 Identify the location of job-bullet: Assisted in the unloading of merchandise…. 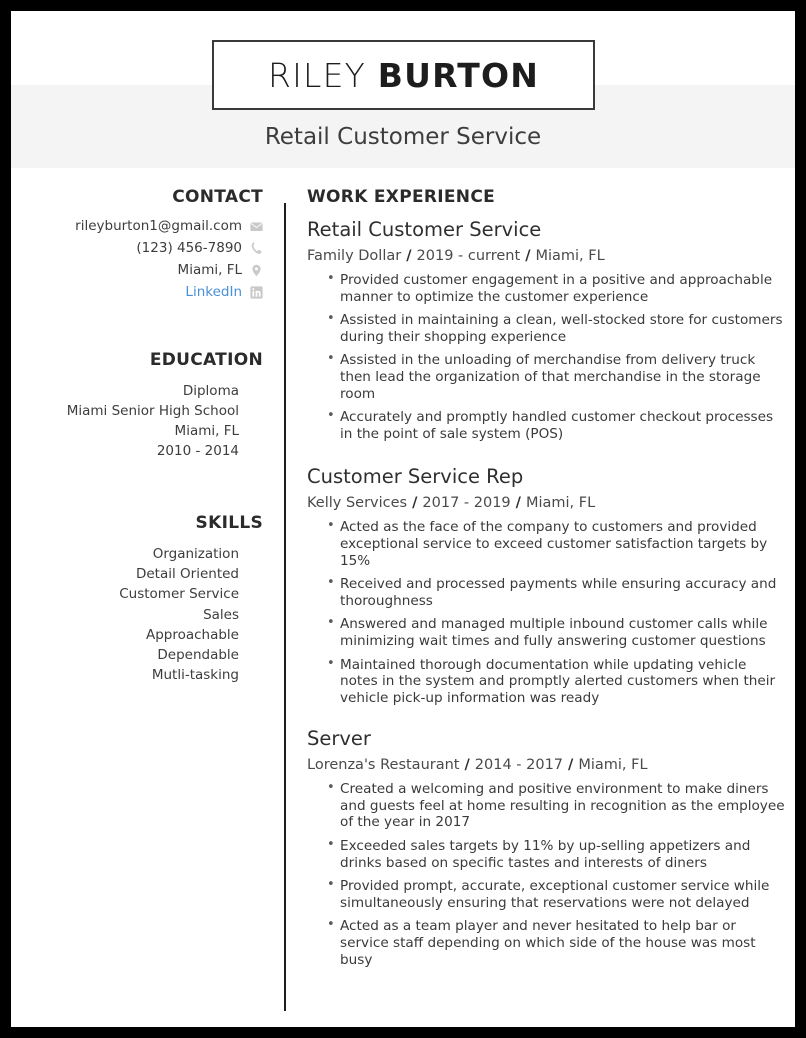
(546, 376).